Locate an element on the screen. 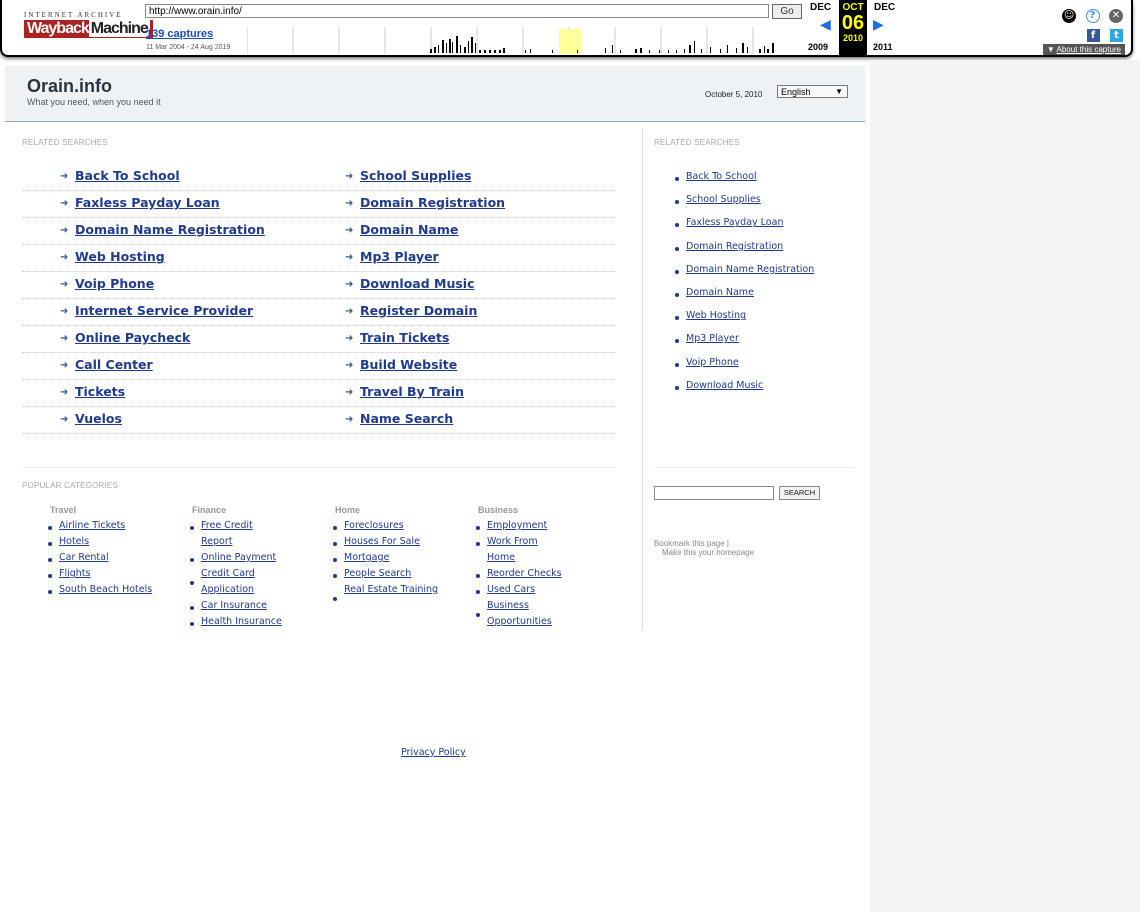  about-capture-button: ▼ About this capture is located at coordinates (1083, 49).